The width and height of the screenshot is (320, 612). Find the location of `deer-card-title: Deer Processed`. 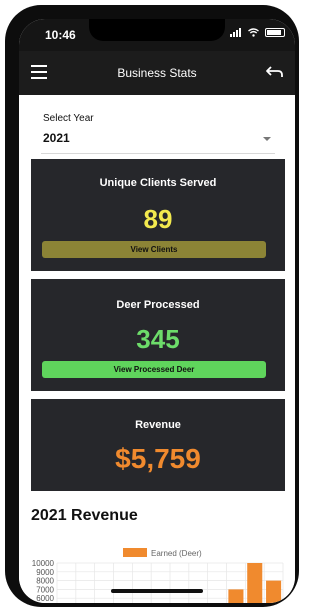

deer-card-title: Deer Processed is located at coordinates (158, 305).